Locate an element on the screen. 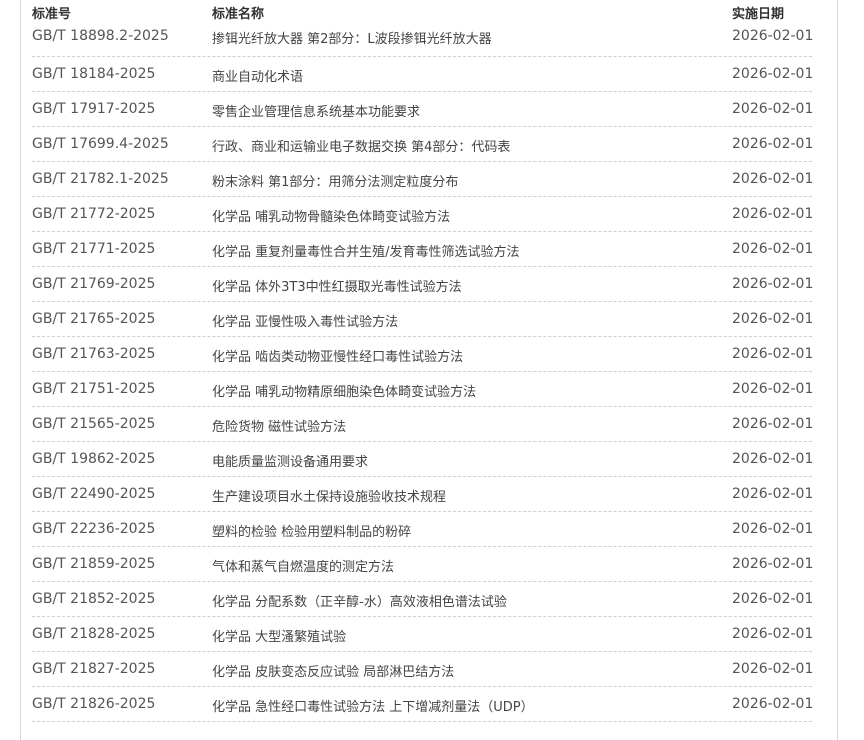 The image size is (864, 740). standard-name-link: 掺铒光纤放大器 第2部分：L波段掺铒光纤放大器 is located at coordinates (352, 37).